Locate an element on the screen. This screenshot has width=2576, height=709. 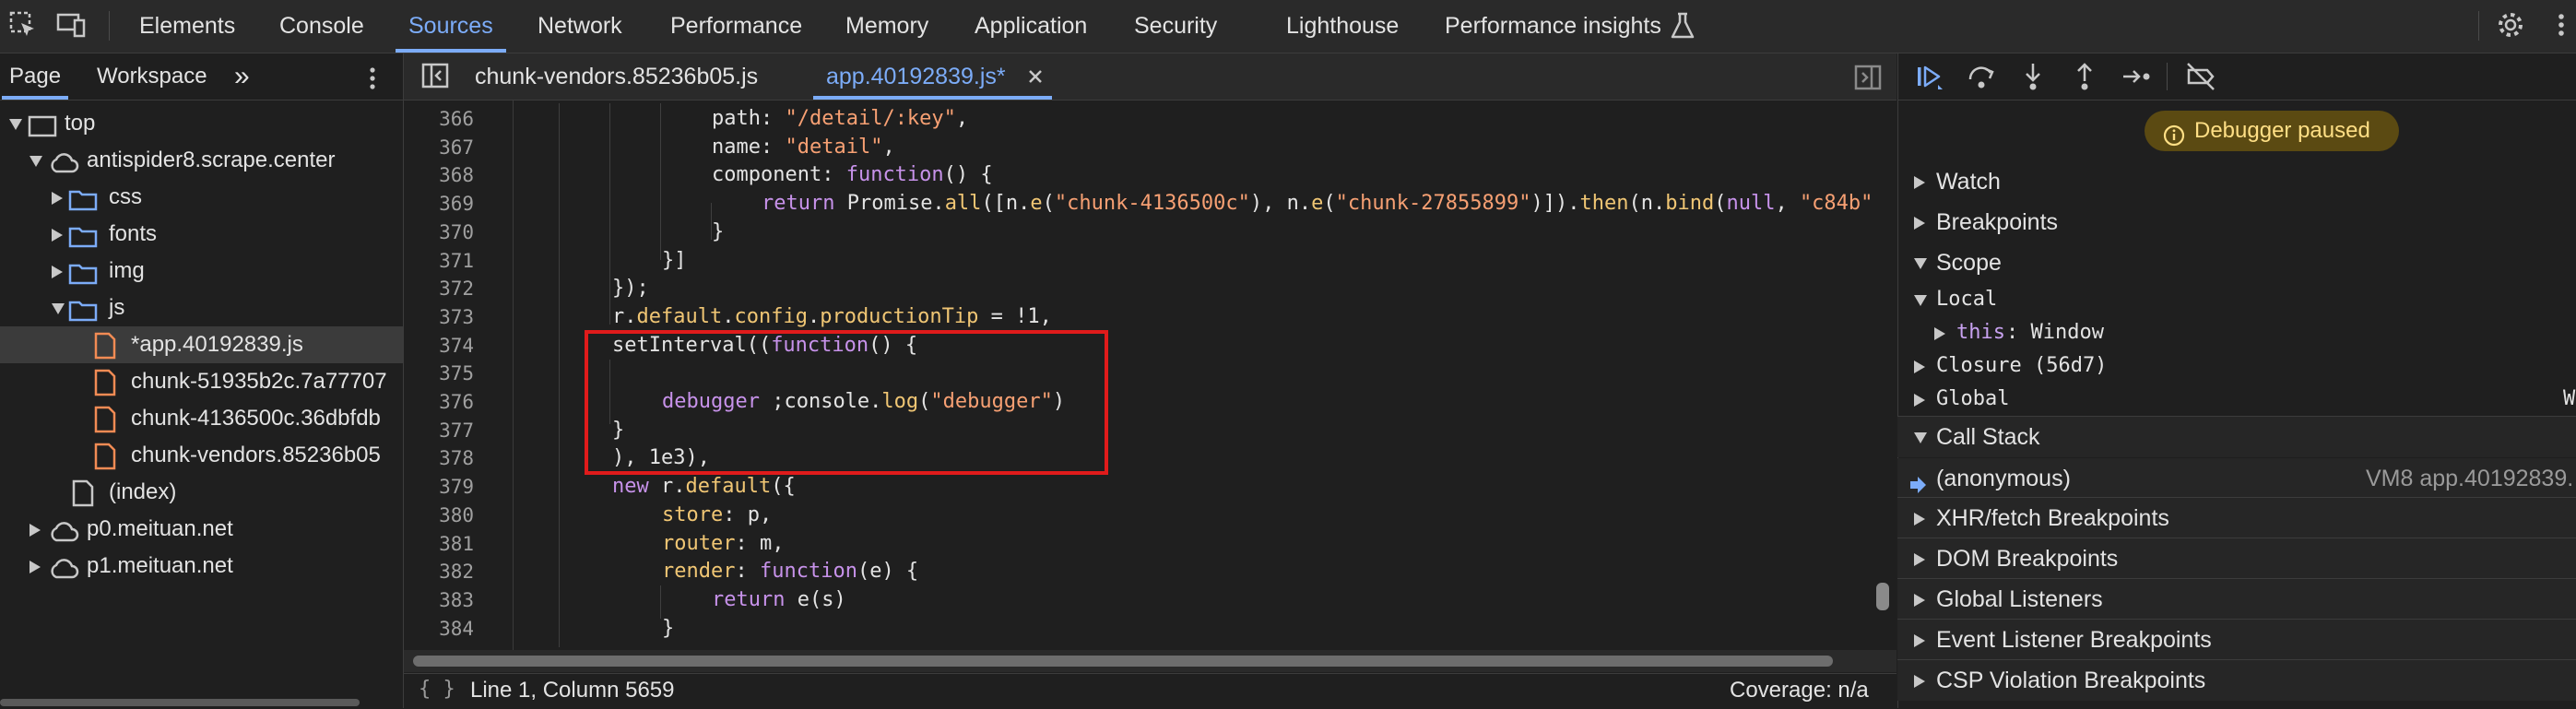
scope-this: this : Window is located at coordinates (2236, 333).